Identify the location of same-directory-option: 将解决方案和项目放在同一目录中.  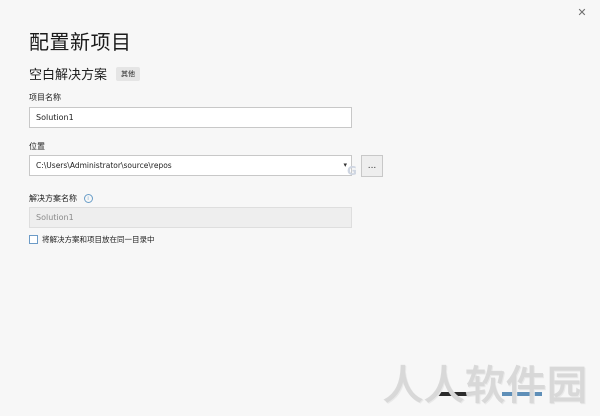
(92, 239).